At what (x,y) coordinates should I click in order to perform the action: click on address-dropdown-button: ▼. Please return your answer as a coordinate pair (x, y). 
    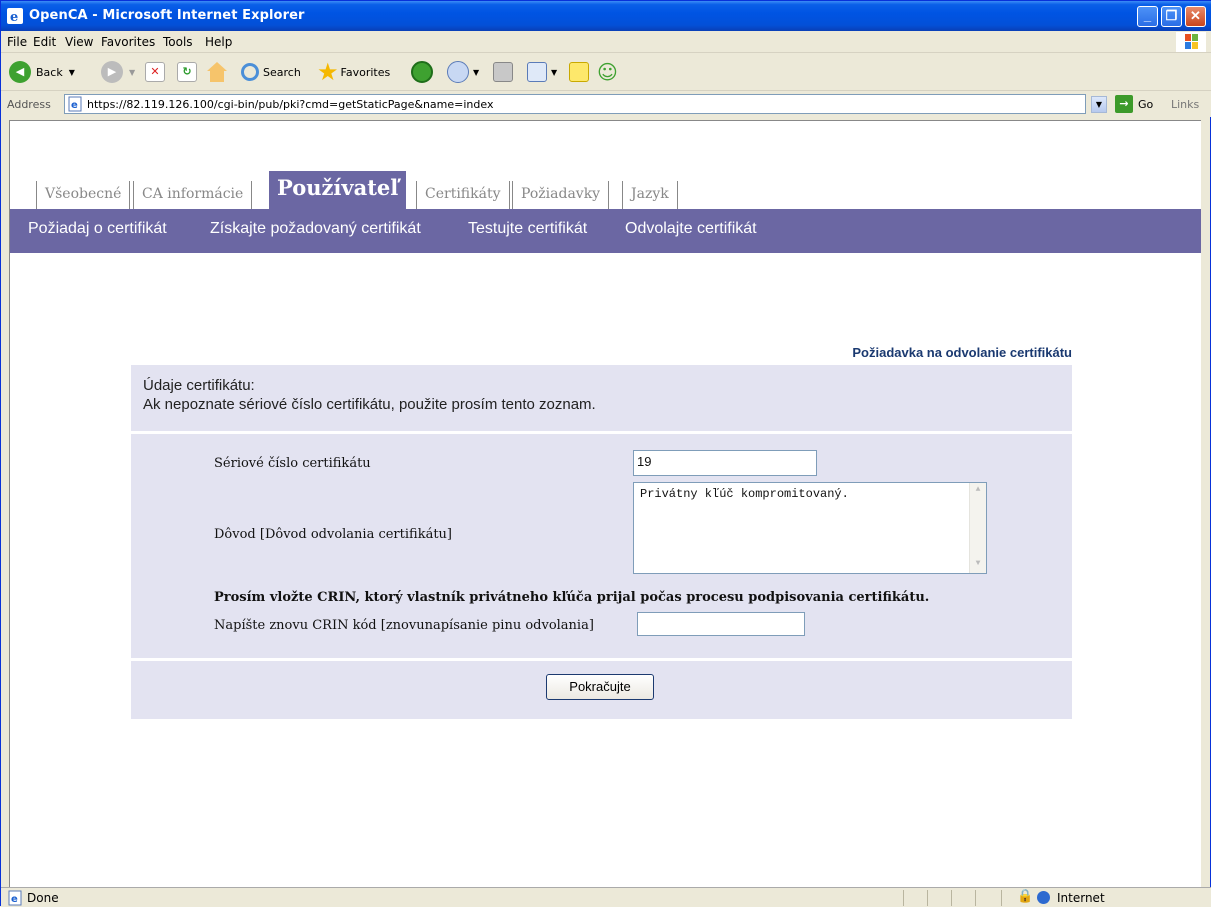
    Looking at the image, I should click on (1099, 104).